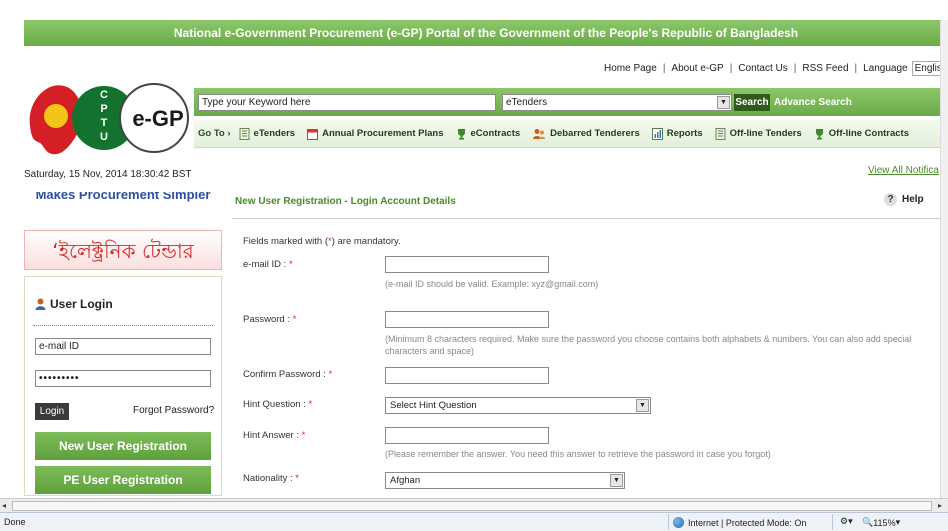 This screenshot has height=531, width=948. Describe the element at coordinates (4, 505) in the screenshot. I see `scroll-left-icon: ◂` at that location.